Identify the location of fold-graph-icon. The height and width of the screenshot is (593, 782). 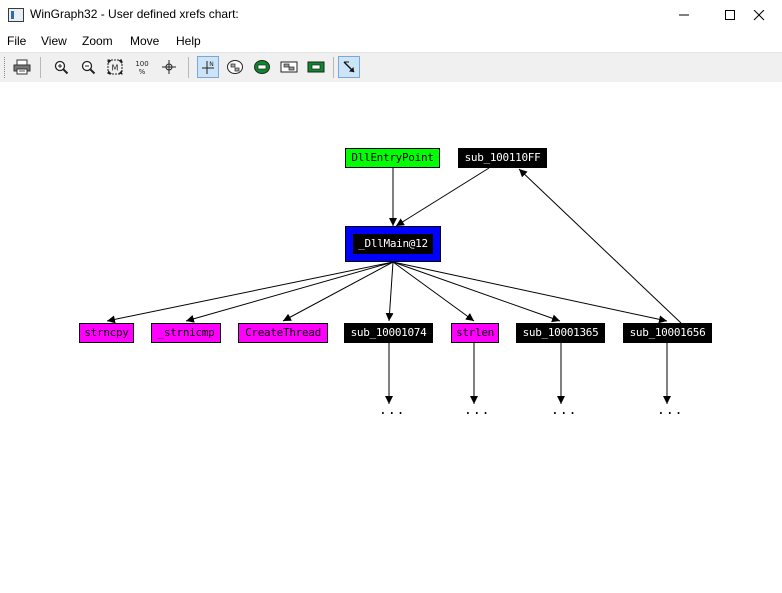
(262, 67).